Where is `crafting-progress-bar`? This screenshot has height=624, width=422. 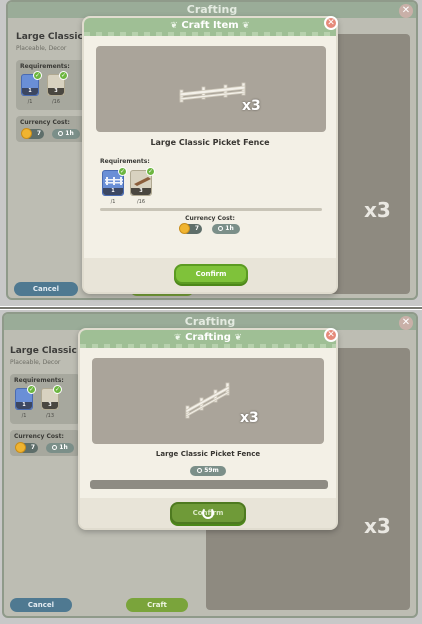
crafting-progress-bar is located at coordinates (209, 484).